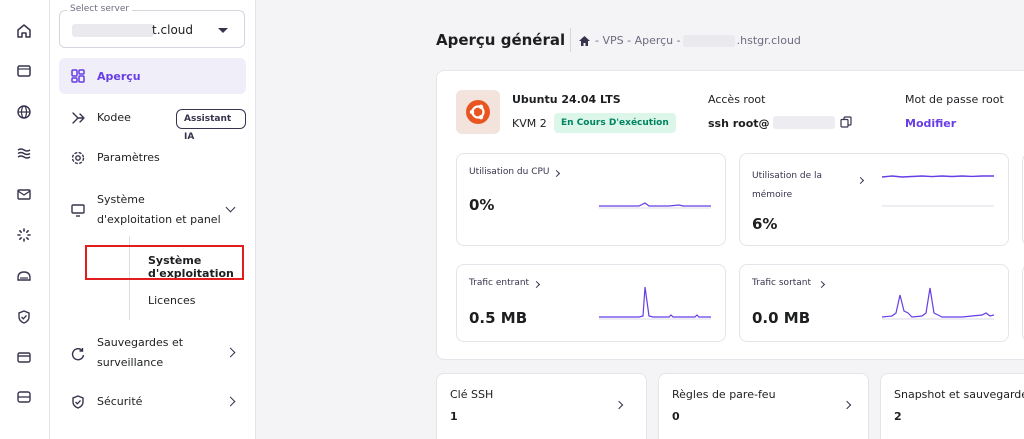 This screenshot has width=1024, height=439. I want to click on sidebar-item-label: Sécurité, so click(120, 401).